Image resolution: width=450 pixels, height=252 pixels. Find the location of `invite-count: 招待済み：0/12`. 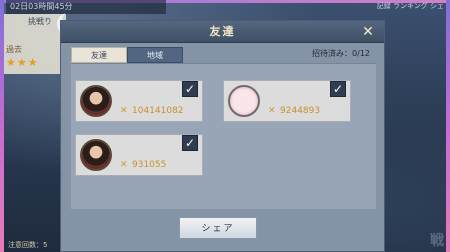

invite-count: 招待済み：0/12 is located at coordinates (341, 53).